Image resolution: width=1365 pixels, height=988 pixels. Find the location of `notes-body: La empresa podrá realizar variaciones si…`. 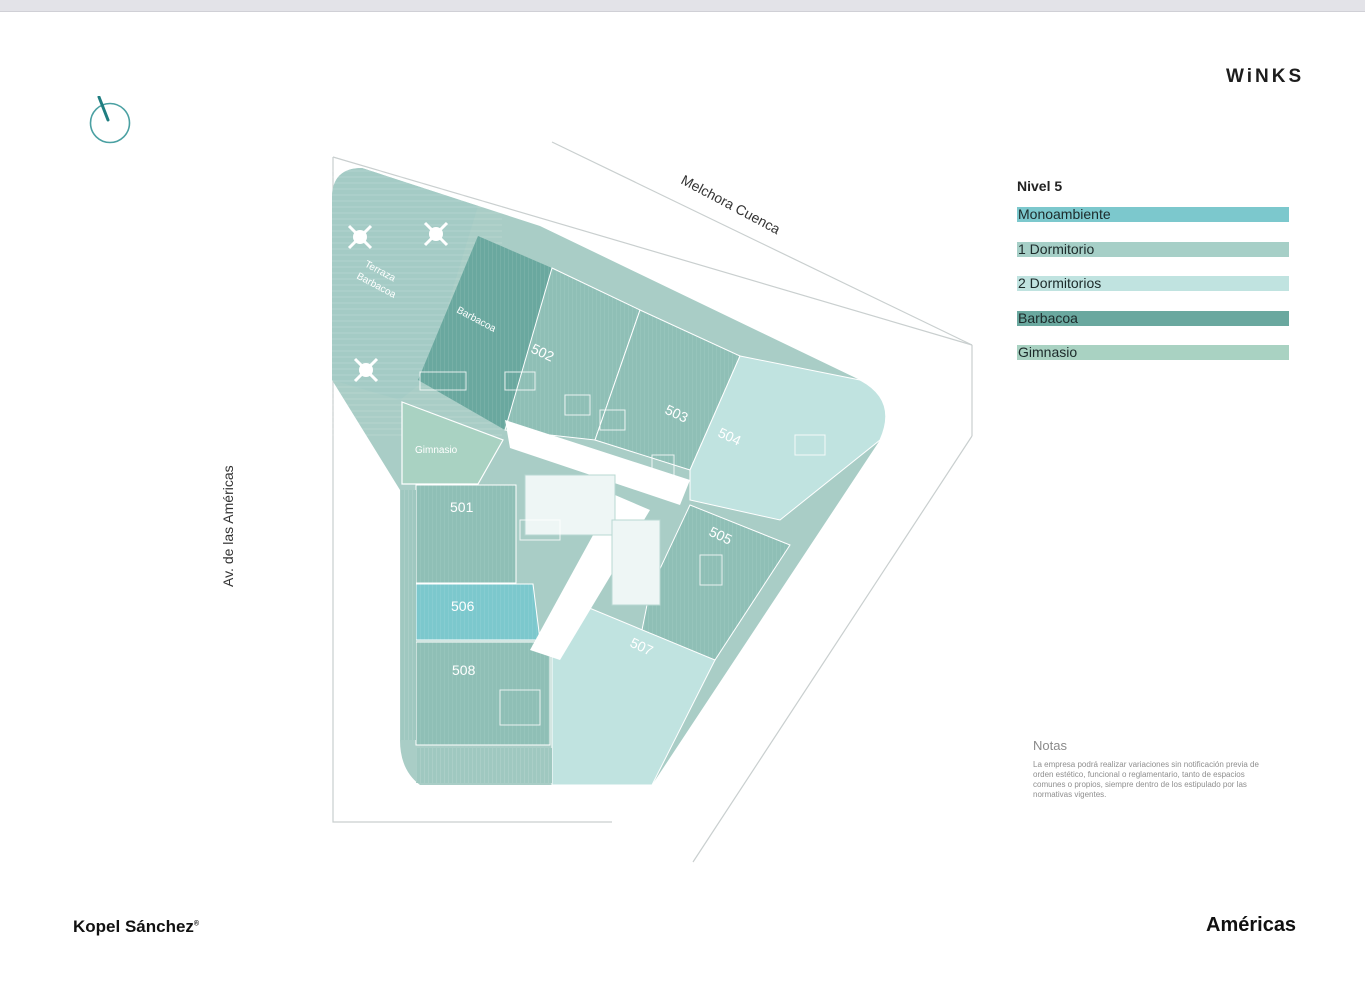

notes-body: La empresa podrá realizar variaciones si… is located at coordinates (1146, 779).